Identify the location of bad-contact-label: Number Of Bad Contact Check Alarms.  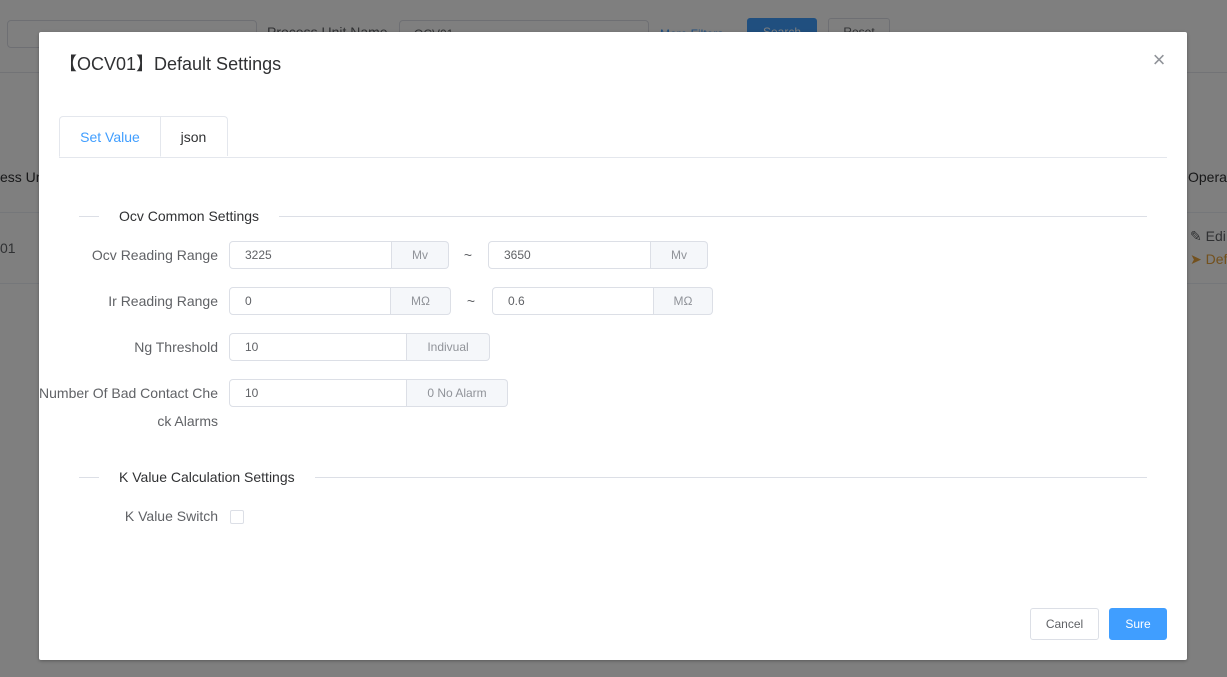
(128, 407).